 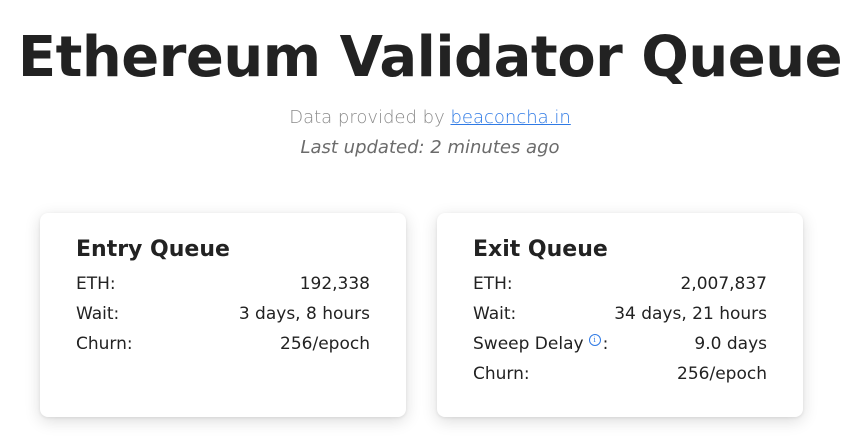 What do you see at coordinates (334, 284) in the screenshot?
I see `entry-eth-value: 192,338` at bounding box center [334, 284].